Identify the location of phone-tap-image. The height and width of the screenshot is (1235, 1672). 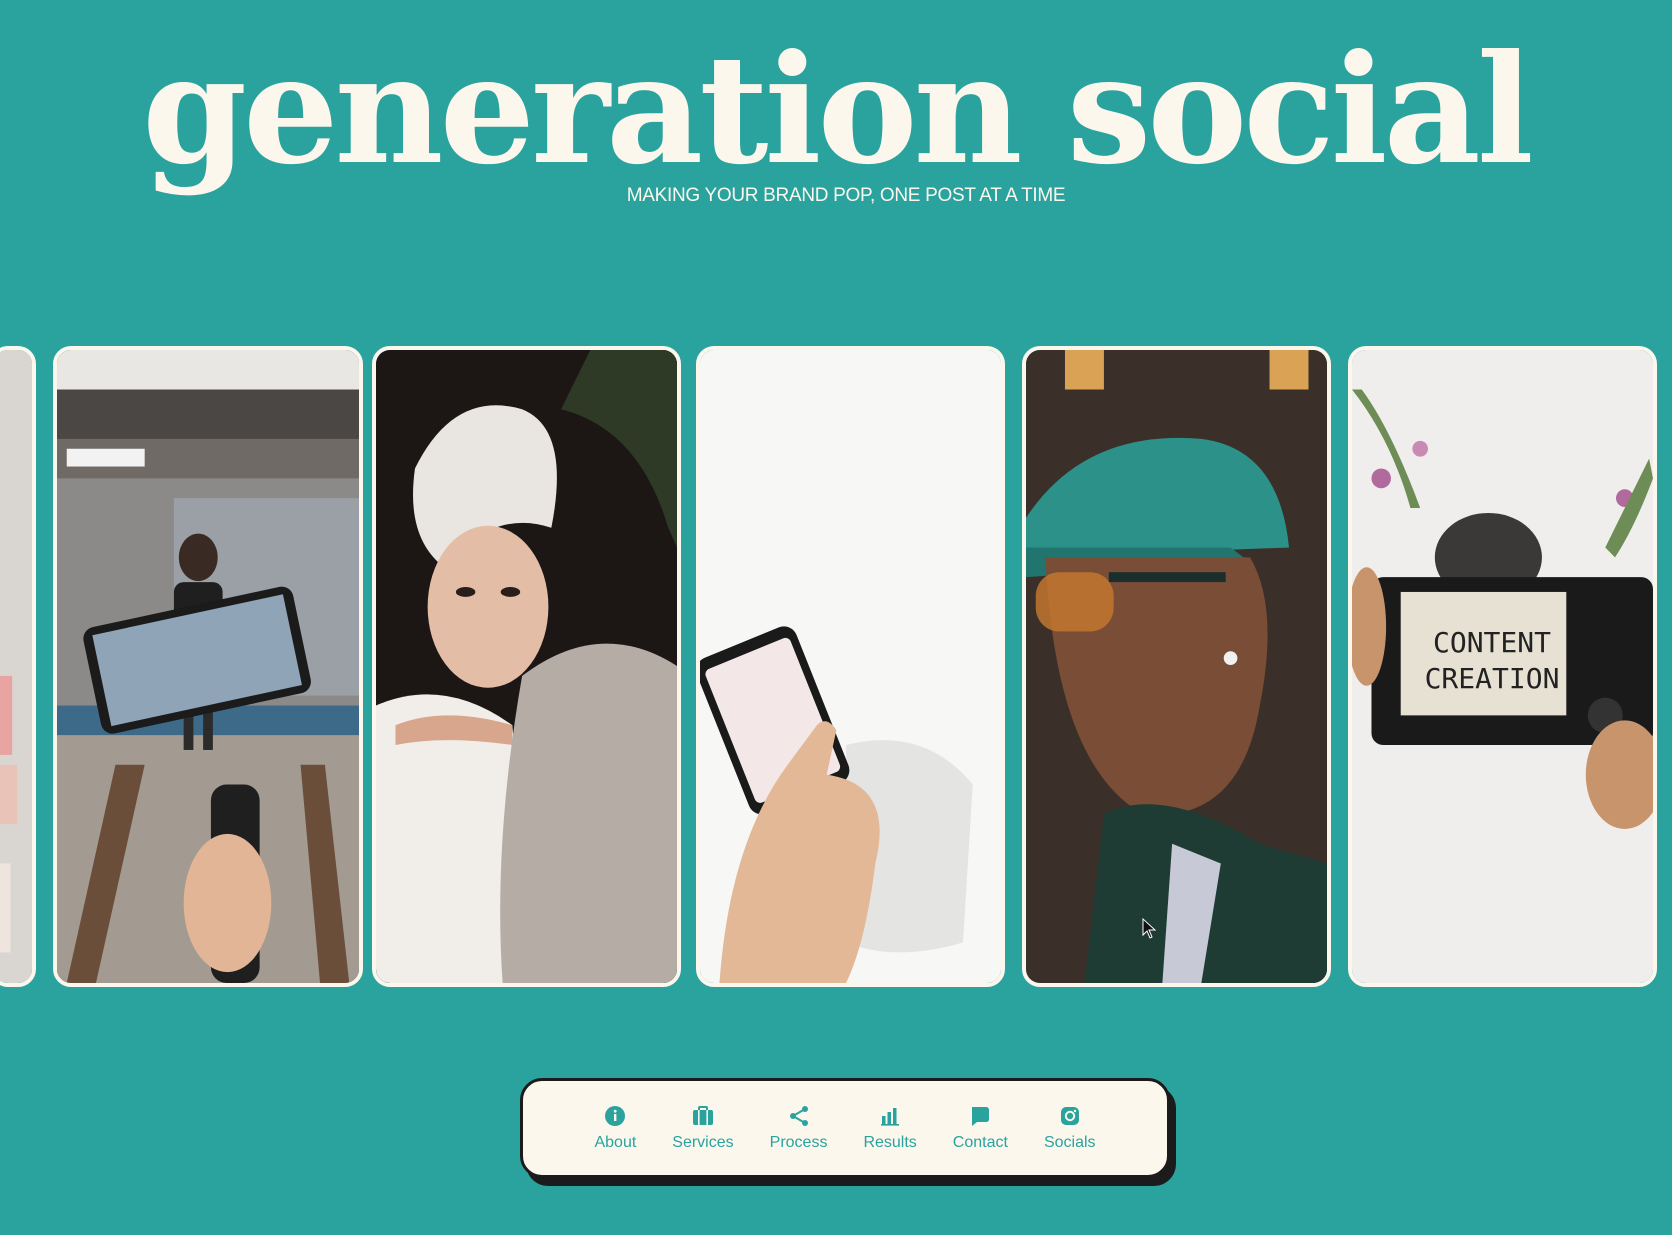
(850, 666).